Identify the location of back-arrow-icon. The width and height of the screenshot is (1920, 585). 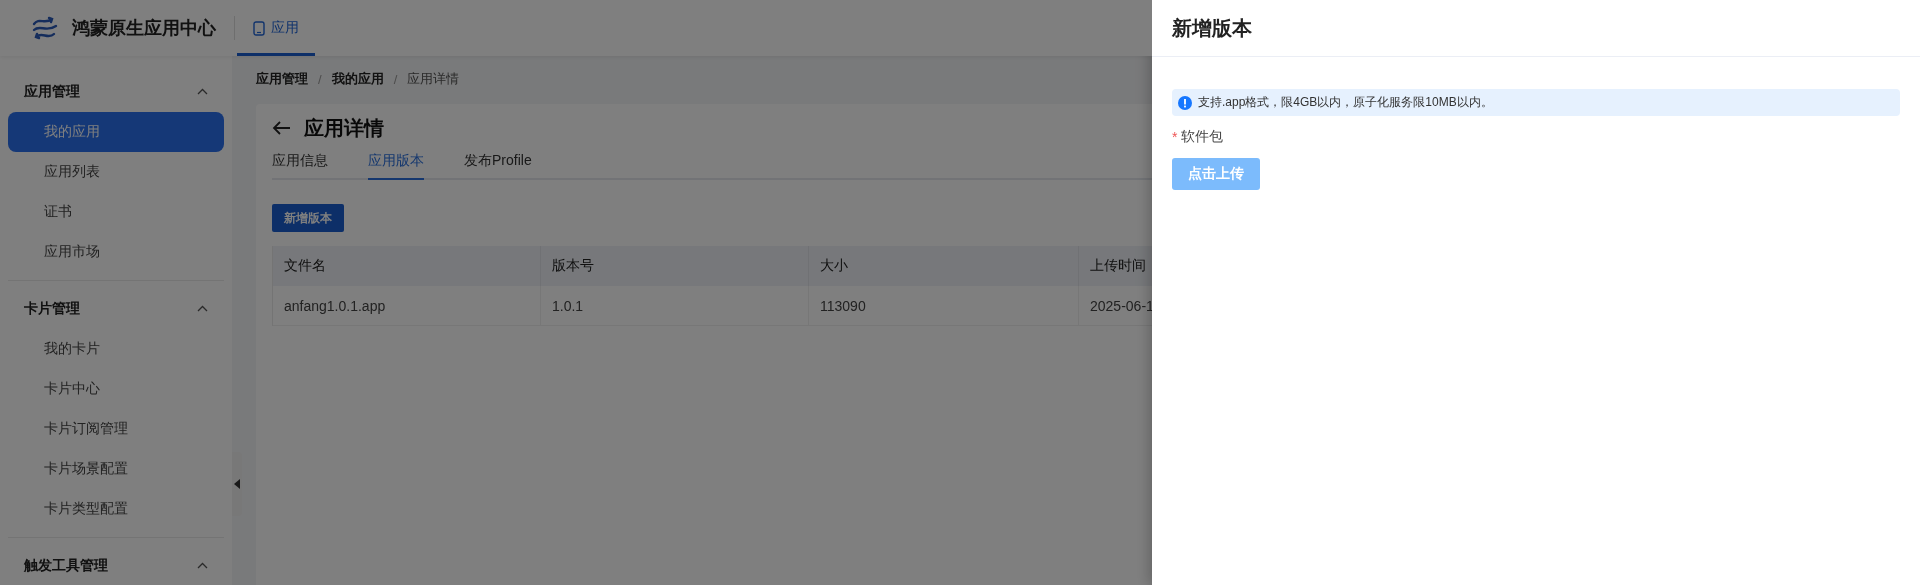
(282, 128).